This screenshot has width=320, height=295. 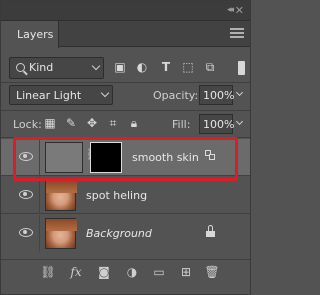 What do you see at coordinates (210, 67) in the screenshot?
I see `smart-object-filter-icon: ⧉` at bounding box center [210, 67].